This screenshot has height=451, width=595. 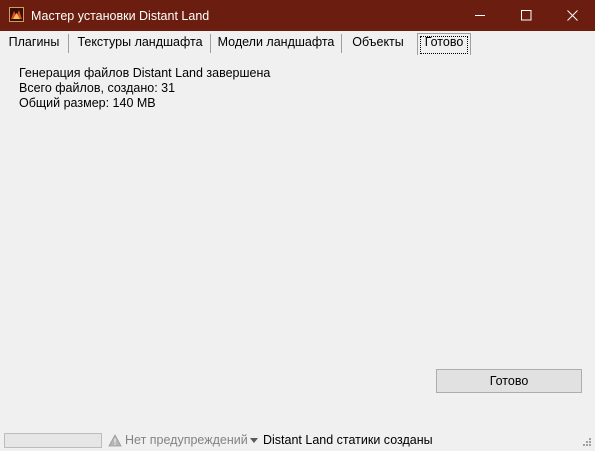 I want to click on tab-label: Объекты, so click(x=378, y=42).